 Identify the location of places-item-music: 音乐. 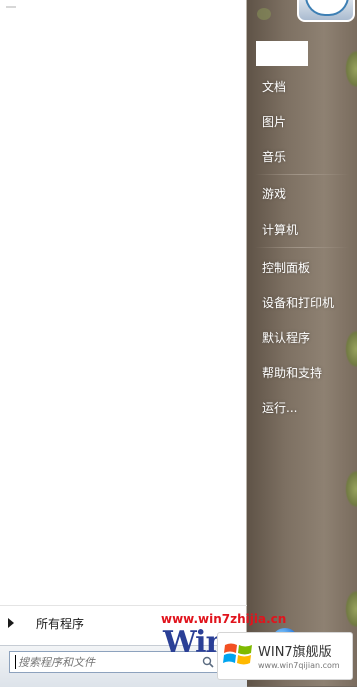
(274, 156).